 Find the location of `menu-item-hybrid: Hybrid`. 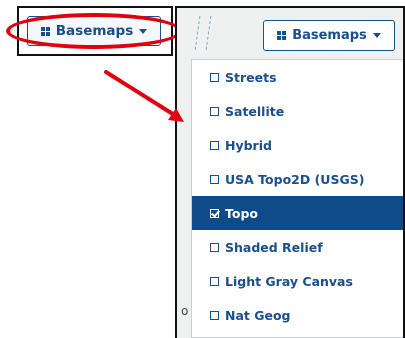

menu-item-hybrid: Hybrid is located at coordinates (297, 145).